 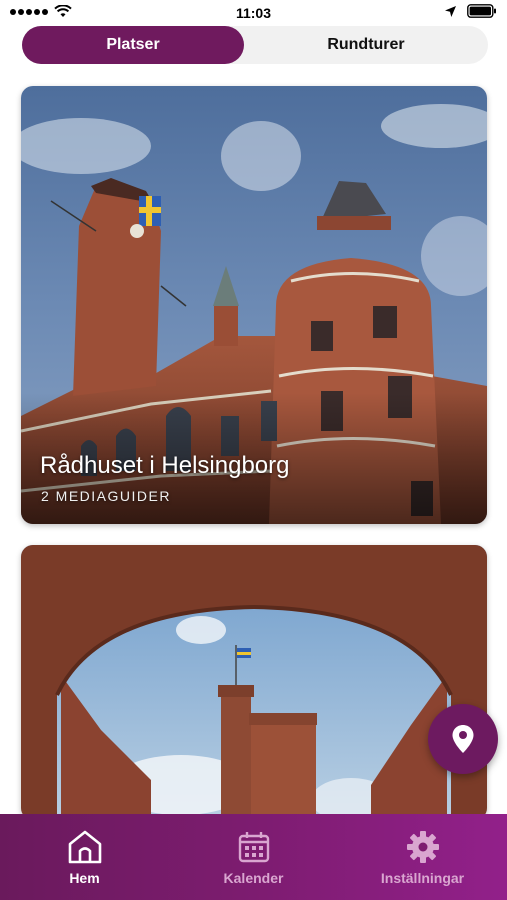 I want to click on home-icon, so click(x=84, y=847).